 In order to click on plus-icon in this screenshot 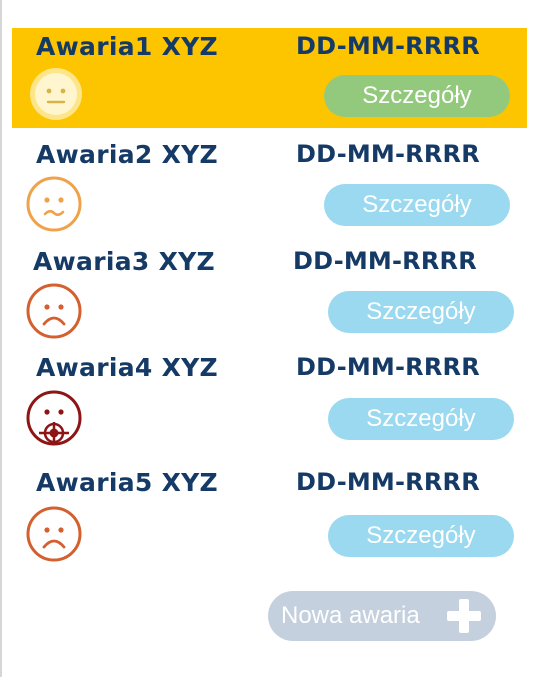, I will do `click(464, 616)`.